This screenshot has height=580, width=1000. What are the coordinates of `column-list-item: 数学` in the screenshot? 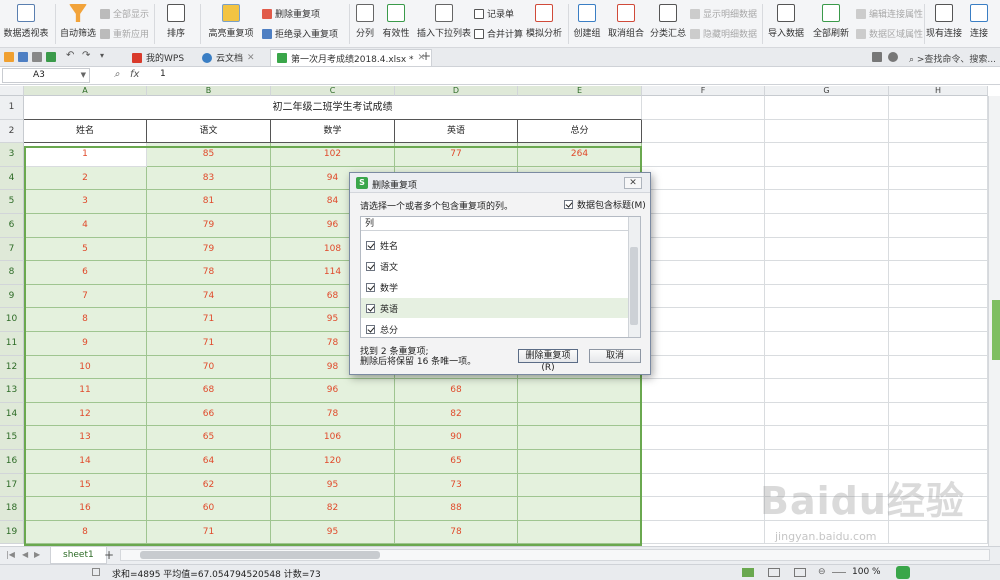 It's located at (495, 287).